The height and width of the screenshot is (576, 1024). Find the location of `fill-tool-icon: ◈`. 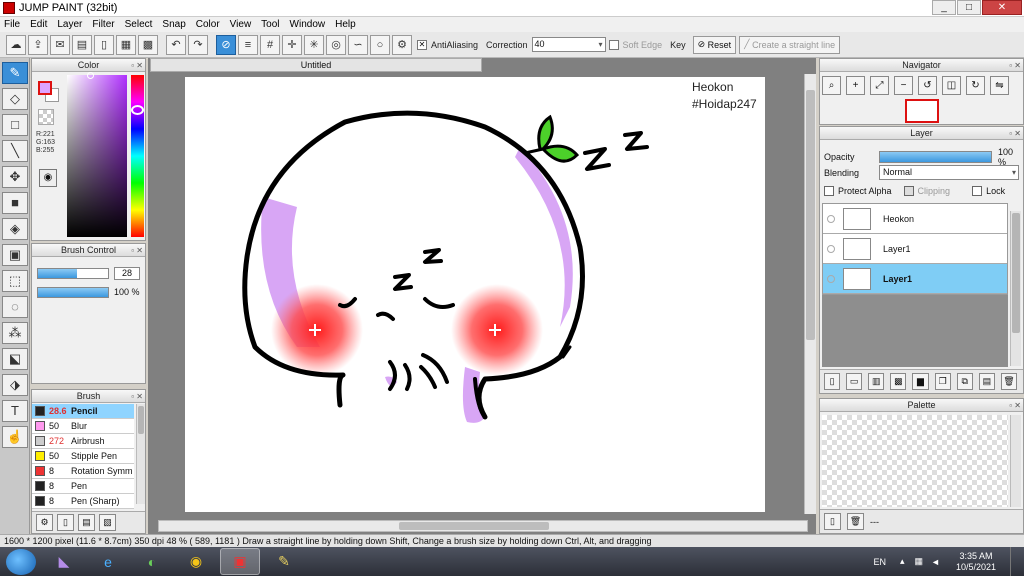

fill-tool-icon: ◈ is located at coordinates (15, 229).